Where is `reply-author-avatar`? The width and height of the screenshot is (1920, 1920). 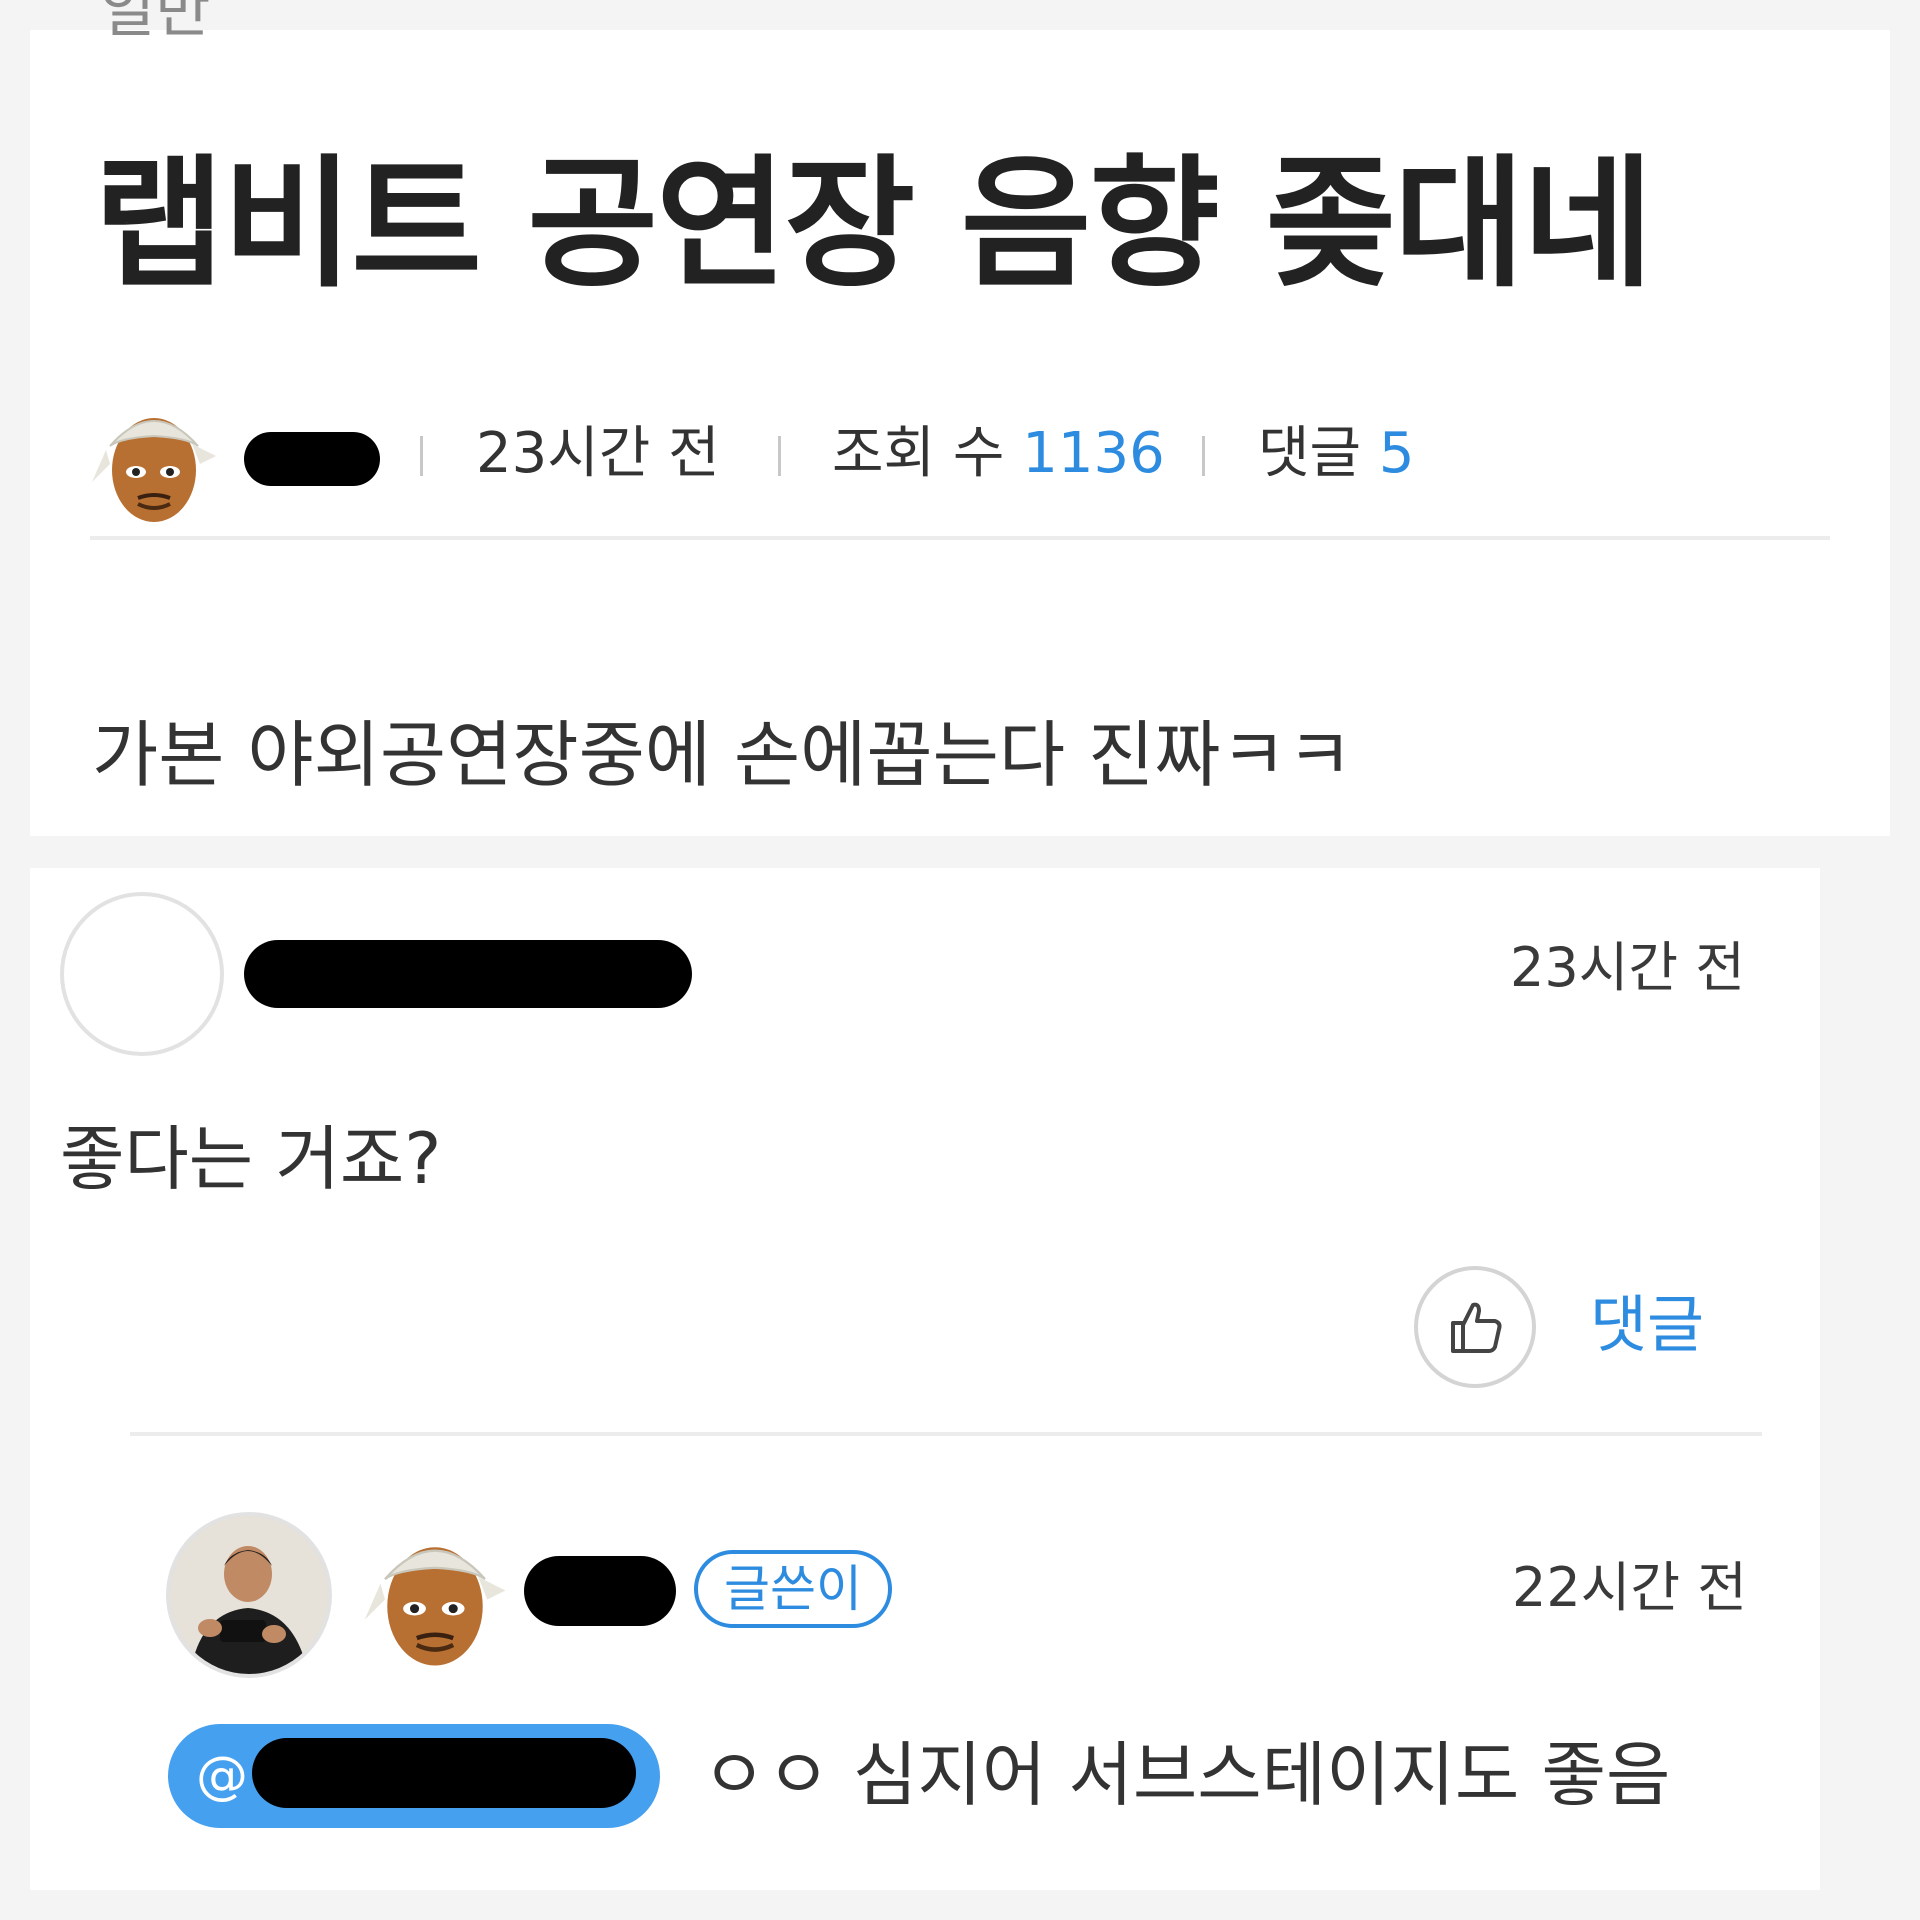
reply-author-avatar is located at coordinates (435, 1595).